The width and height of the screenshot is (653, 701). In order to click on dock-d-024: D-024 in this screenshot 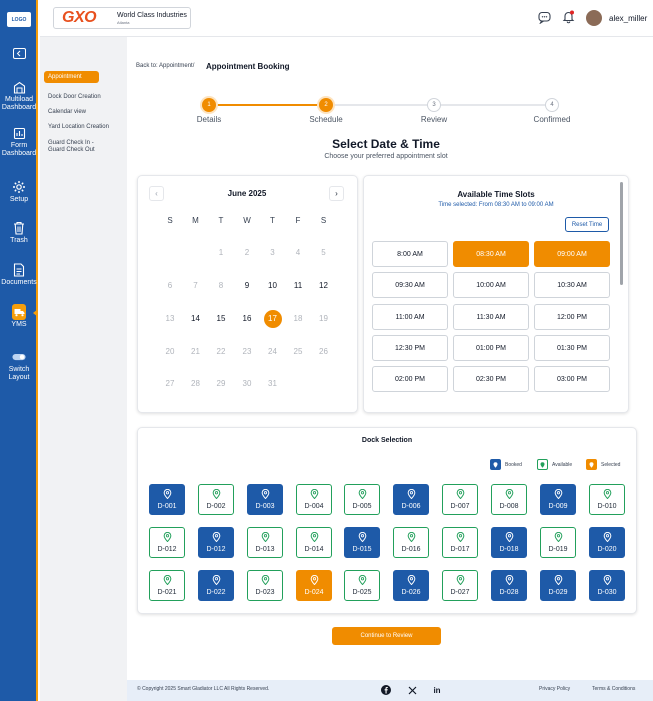, I will do `click(314, 585)`.